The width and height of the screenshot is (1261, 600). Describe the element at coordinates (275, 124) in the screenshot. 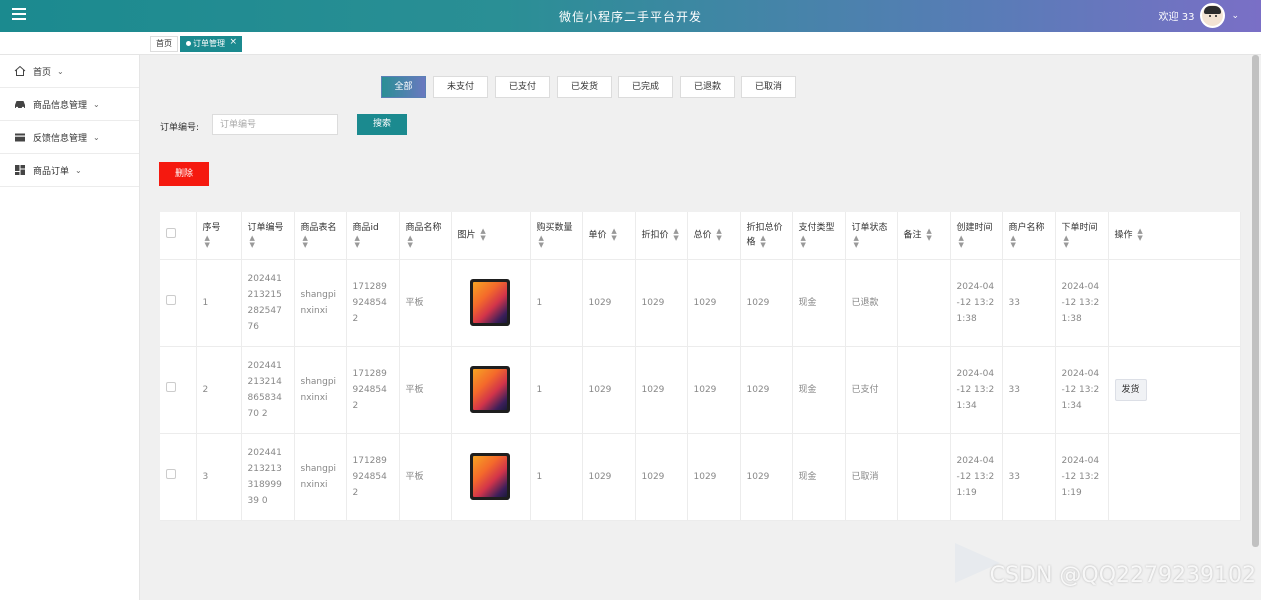

I see `order-number-input` at that location.